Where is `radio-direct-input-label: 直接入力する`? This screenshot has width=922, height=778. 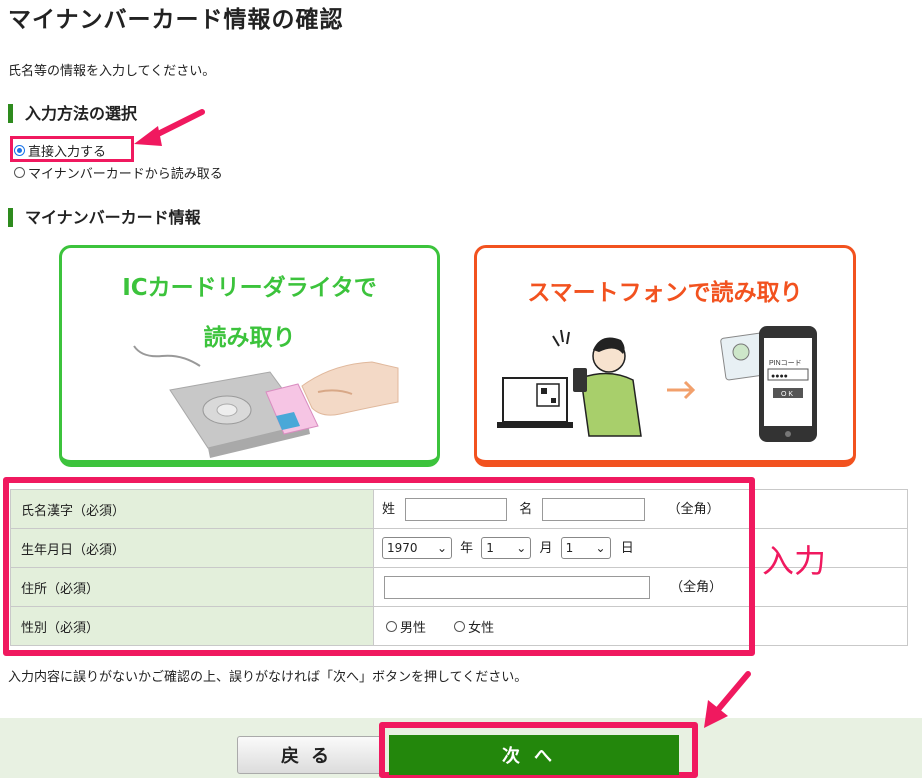 radio-direct-input-label: 直接入力する is located at coordinates (67, 152).